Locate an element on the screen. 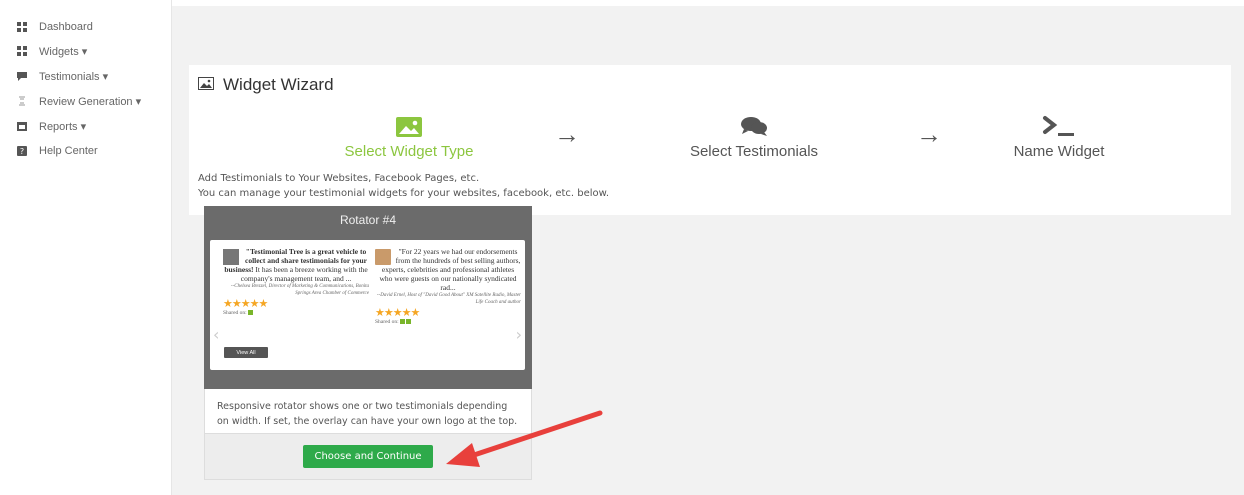  sidebar-item-help-center: ? Help Center is located at coordinates (49, 151).